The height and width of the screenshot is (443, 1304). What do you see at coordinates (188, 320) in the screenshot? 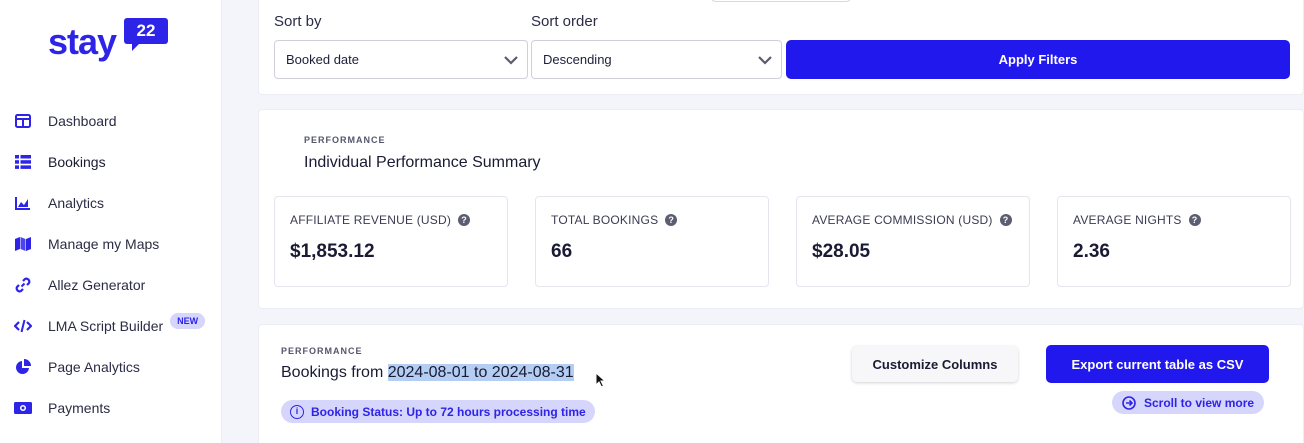
I see `new-badge: NEW` at bounding box center [188, 320].